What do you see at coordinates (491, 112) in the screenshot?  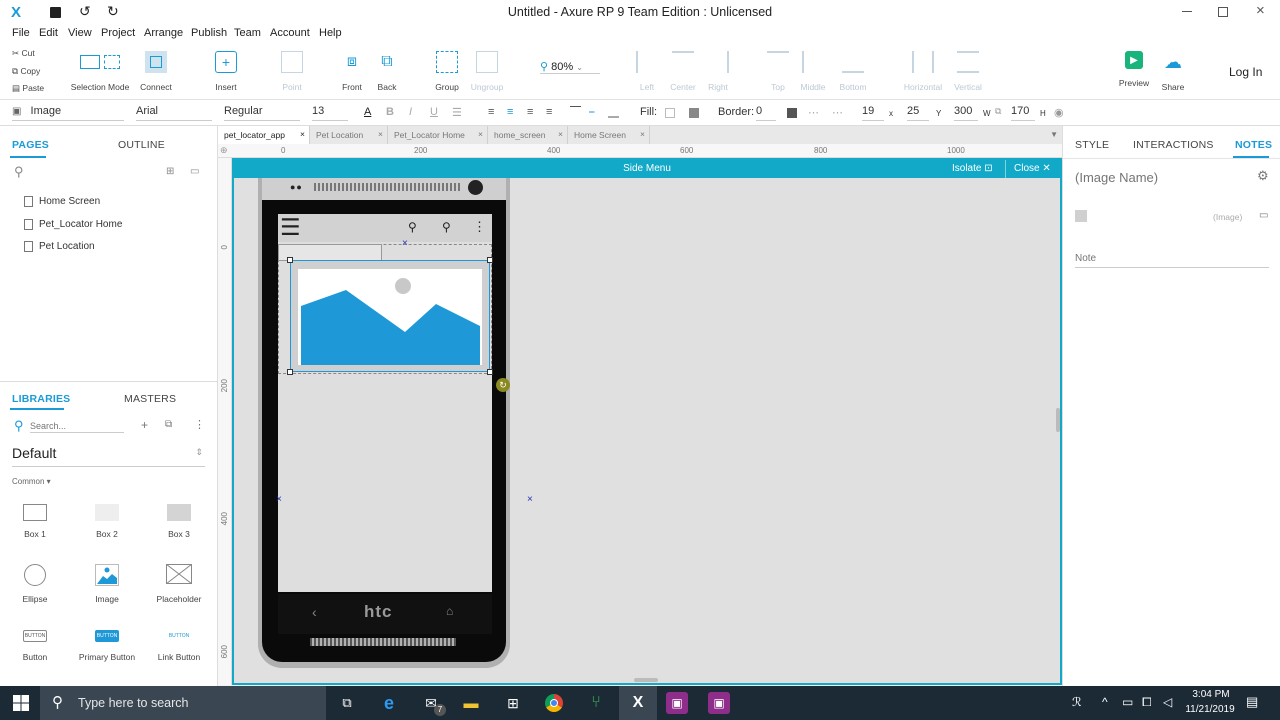 I see `text-align-left-icon: ≡` at bounding box center [491, 112].